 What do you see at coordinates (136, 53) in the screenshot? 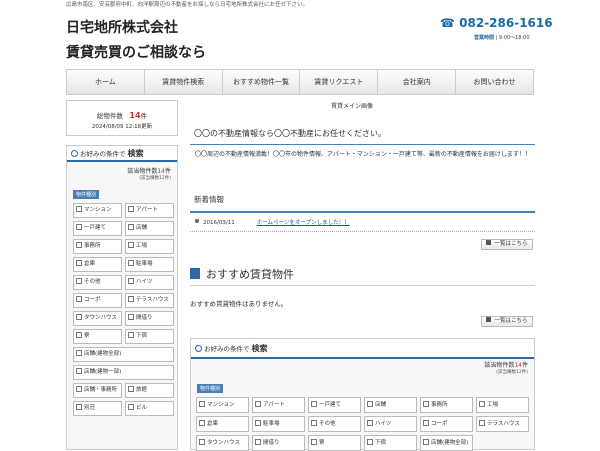
I see `company-catchphrase: 賃貸売買のご相談なら` at bounding box center [136, 53].